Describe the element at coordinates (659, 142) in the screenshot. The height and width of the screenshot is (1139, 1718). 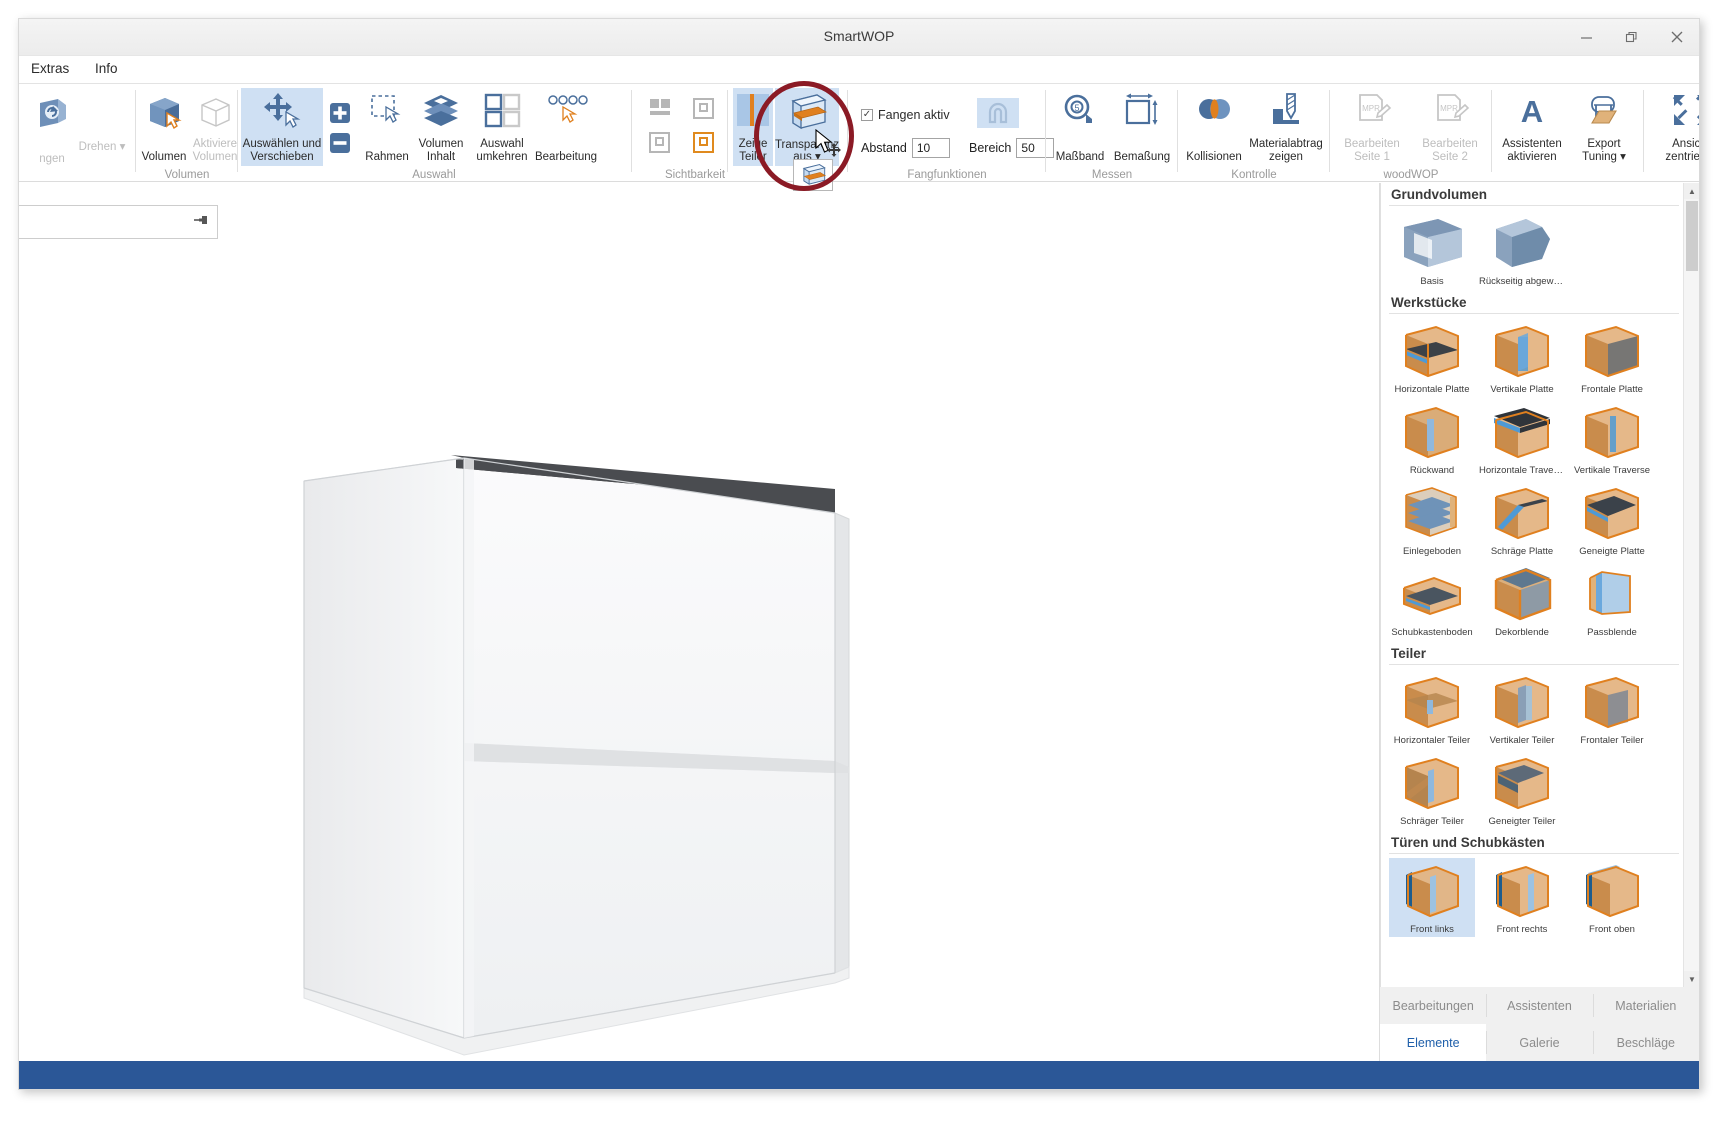
I see `single-view-icon` at that location.